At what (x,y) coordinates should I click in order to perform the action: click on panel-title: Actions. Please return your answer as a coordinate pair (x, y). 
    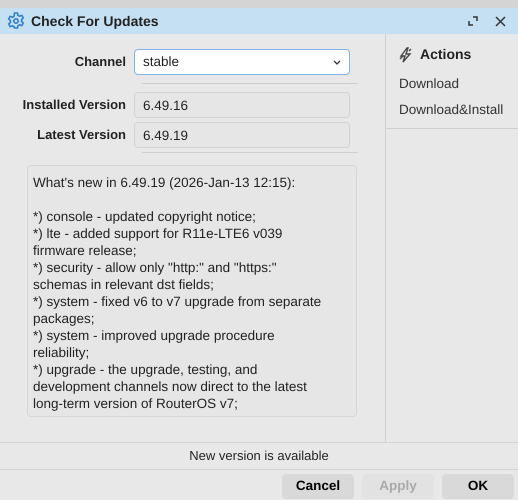
    Looking at the image, I should click on (446, 54).